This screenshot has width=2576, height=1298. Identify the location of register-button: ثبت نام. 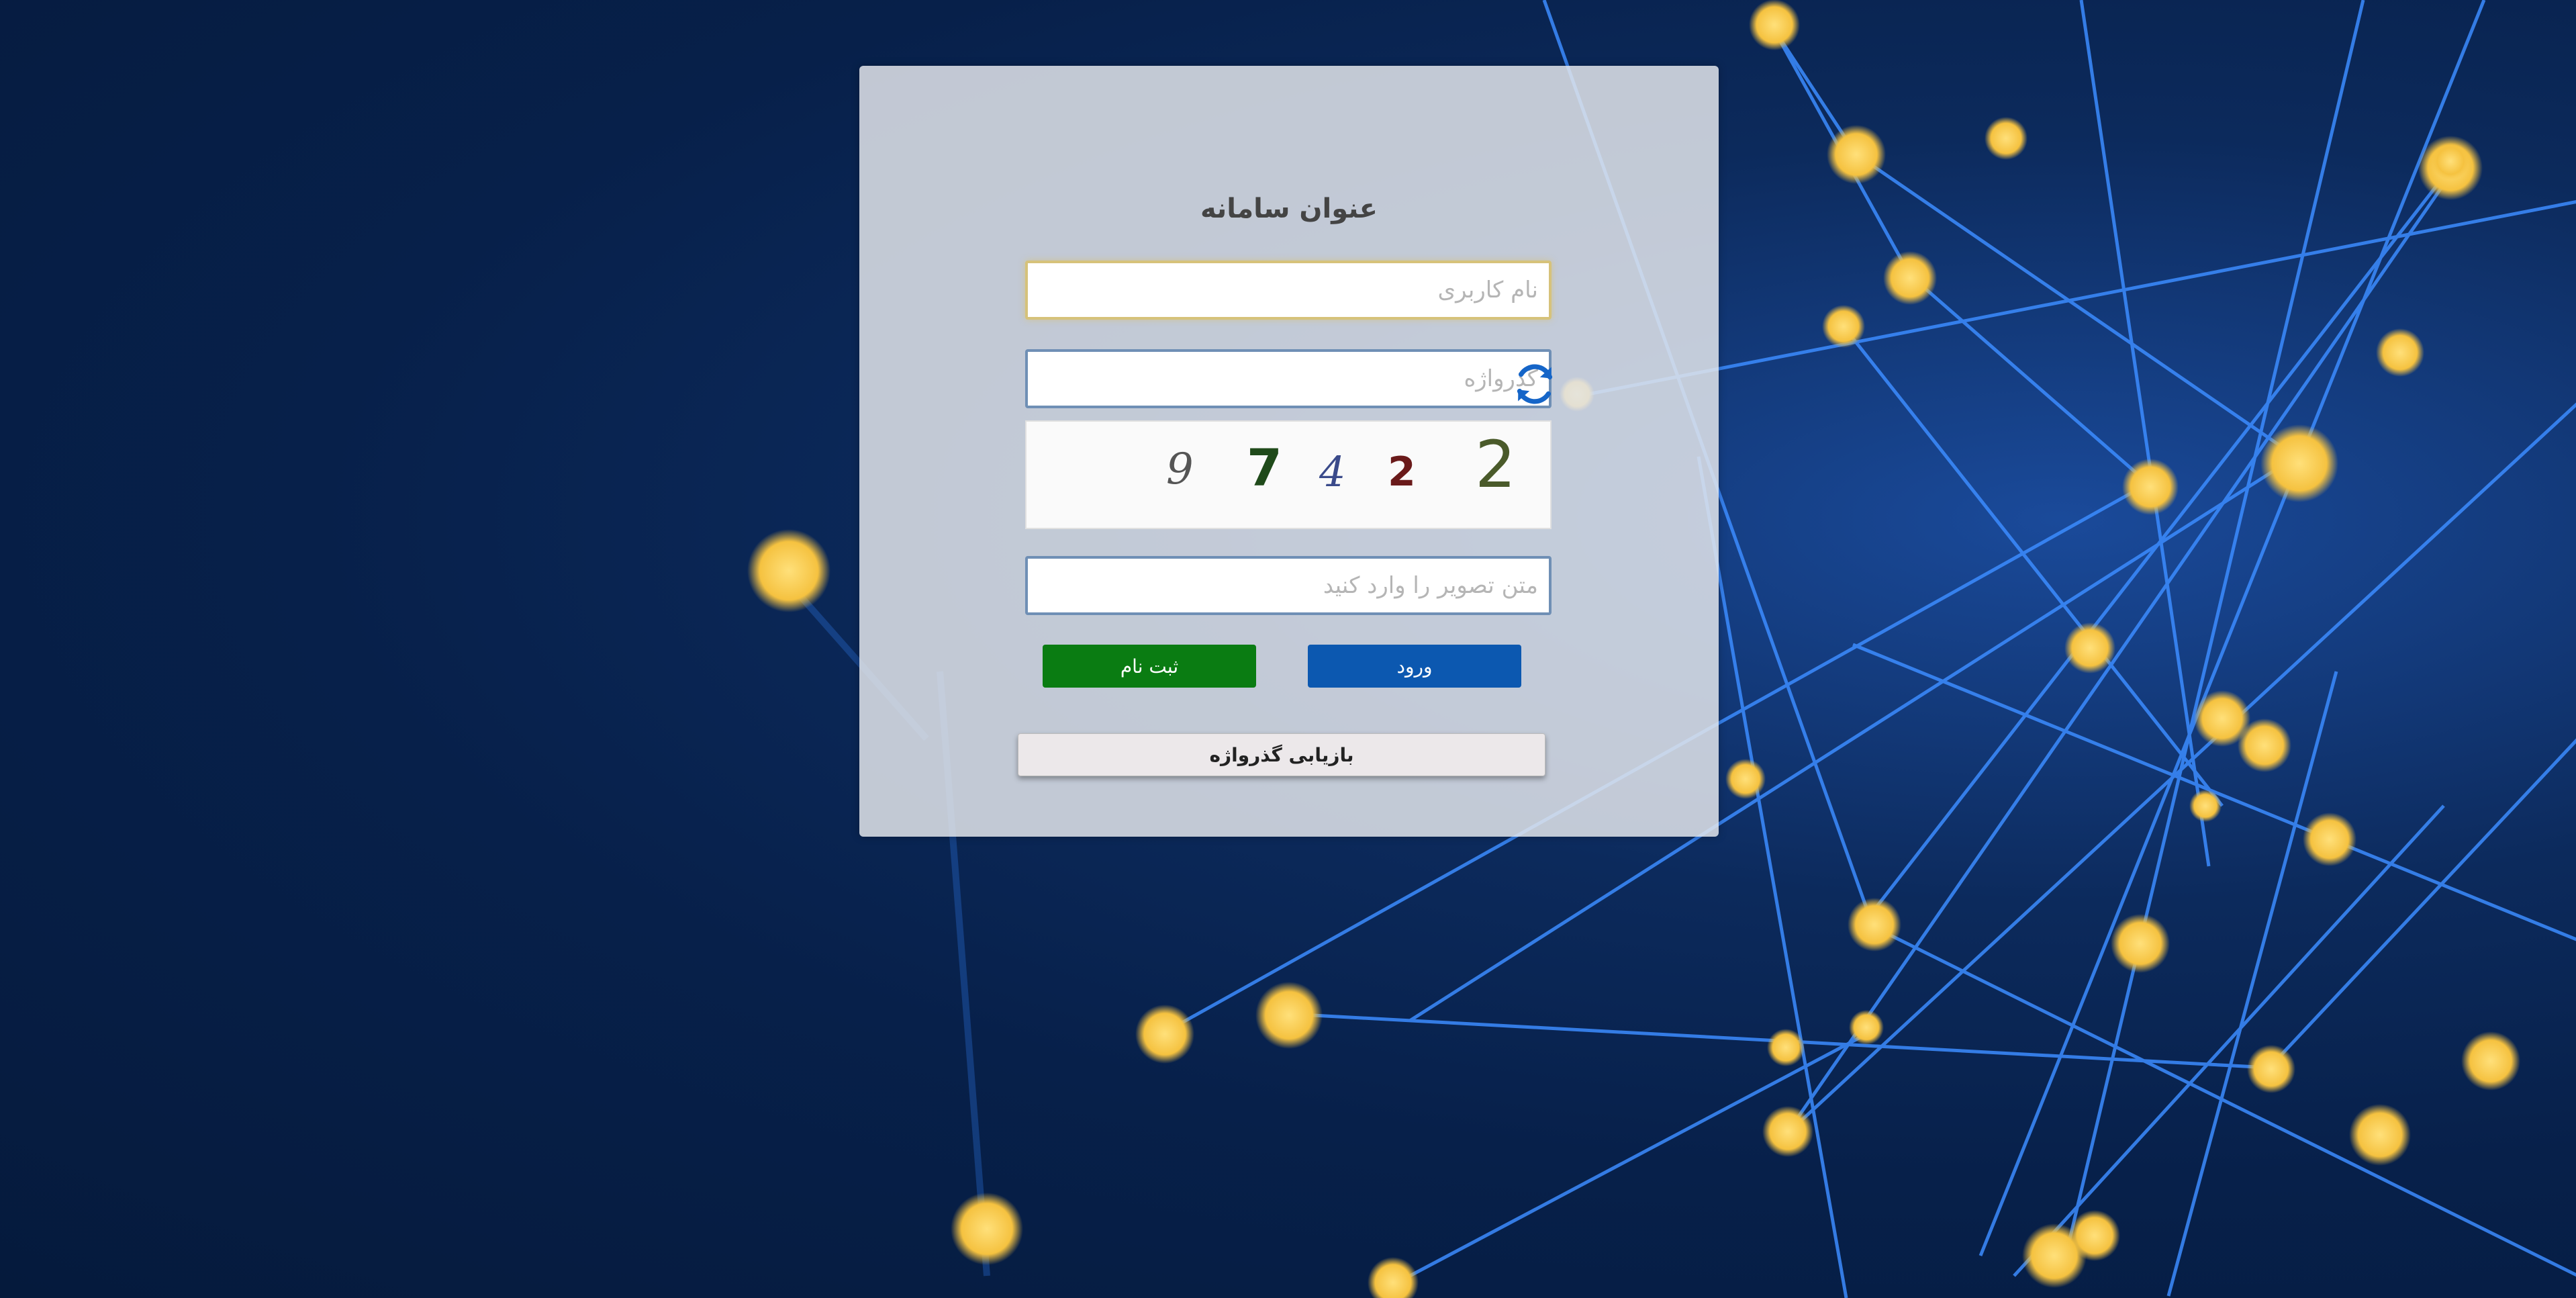
(1149, 666).